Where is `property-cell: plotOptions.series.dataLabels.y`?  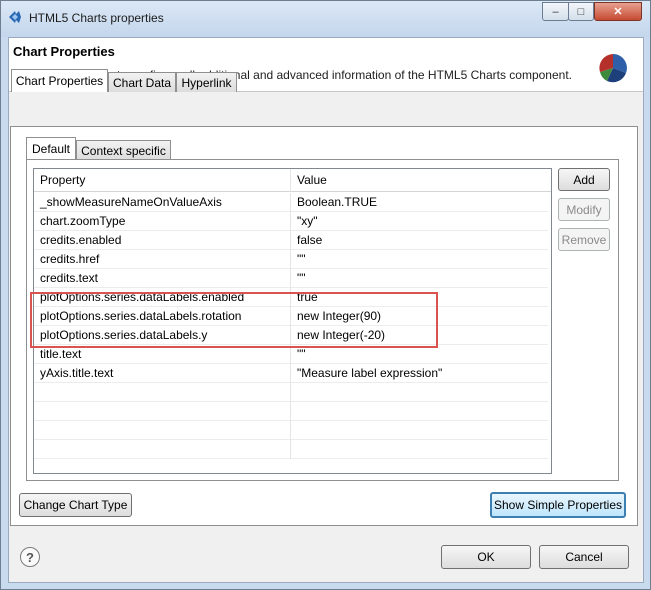 property-cell: plotOptions.series.dataLabels.y is located at coordinates (162, 335).